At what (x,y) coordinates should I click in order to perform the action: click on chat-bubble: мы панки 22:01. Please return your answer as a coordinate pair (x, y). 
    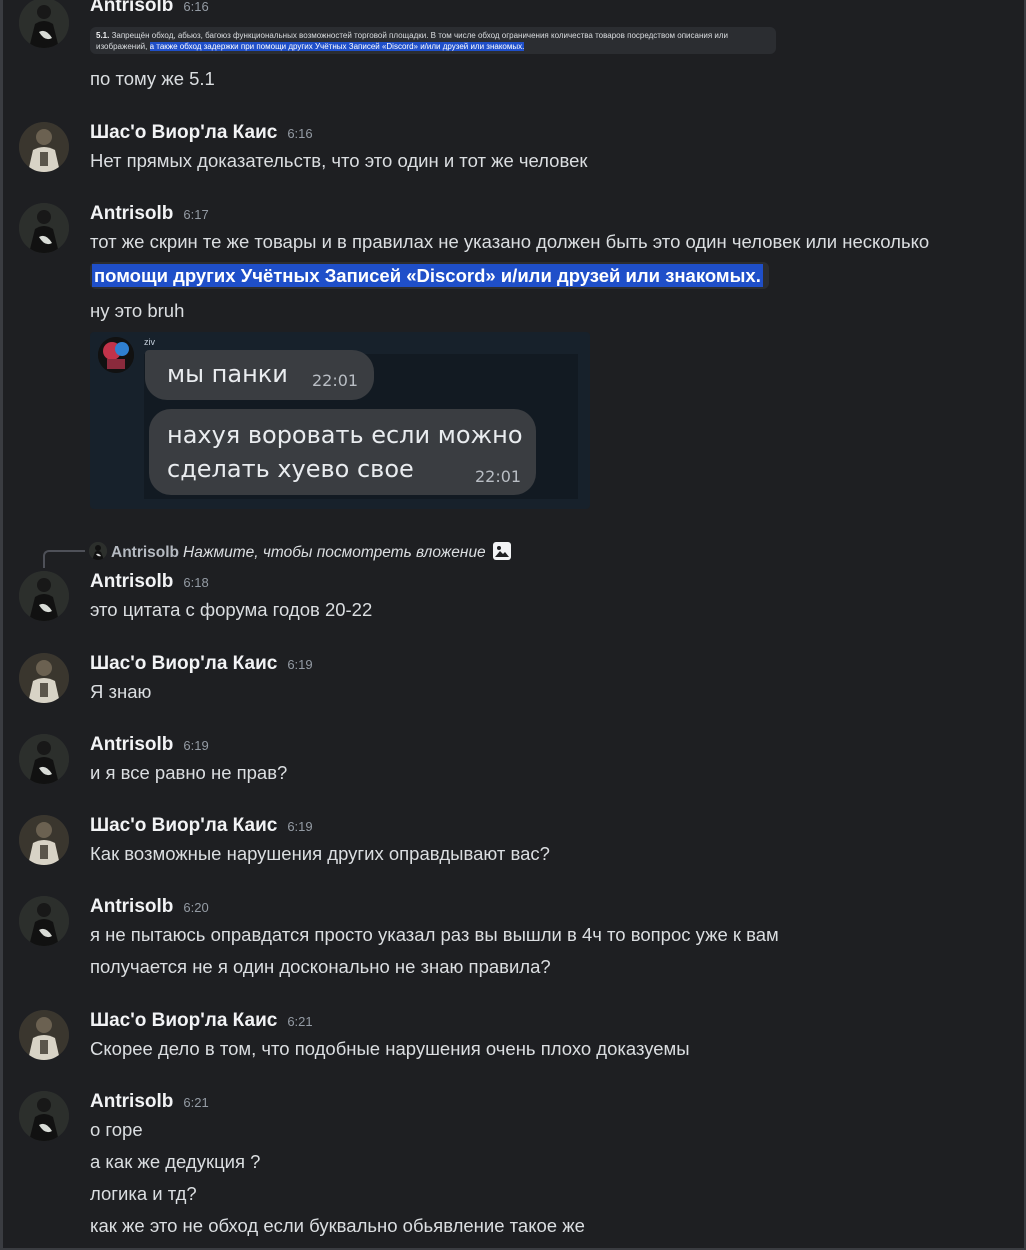
    Looking at the image, I should click on (259, 375).